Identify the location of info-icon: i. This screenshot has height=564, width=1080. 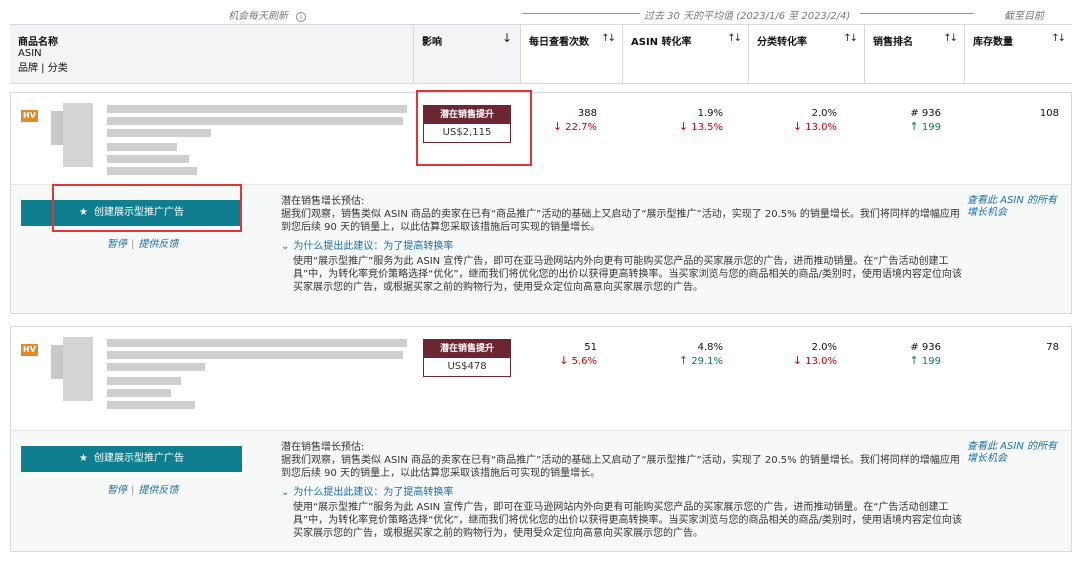
(301, 17).